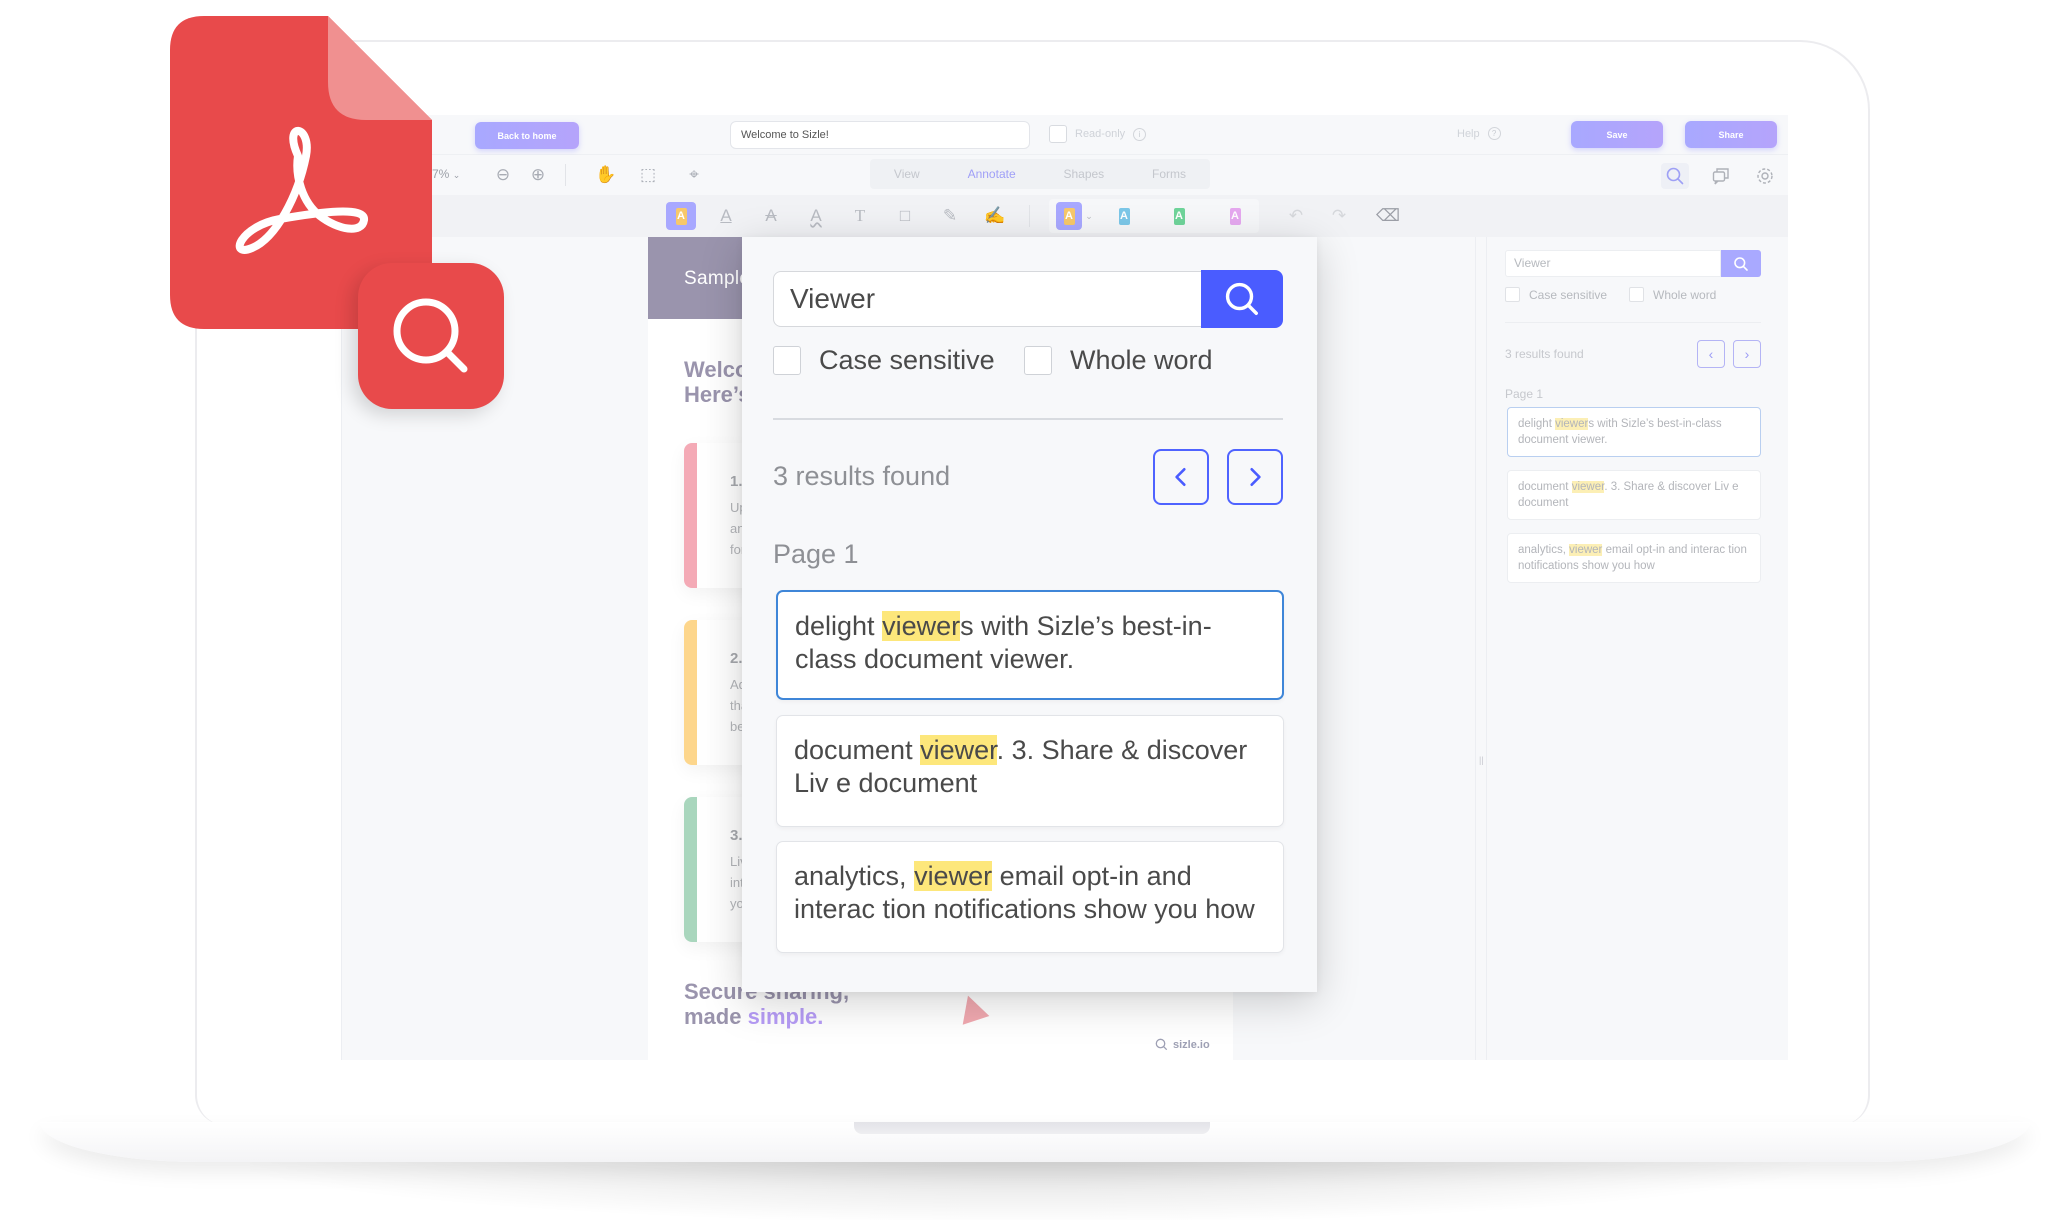 Image resolution: width=2048 pixels, height=1226 pixels. I want to click on search-input: Viewer, so click(988, 299).